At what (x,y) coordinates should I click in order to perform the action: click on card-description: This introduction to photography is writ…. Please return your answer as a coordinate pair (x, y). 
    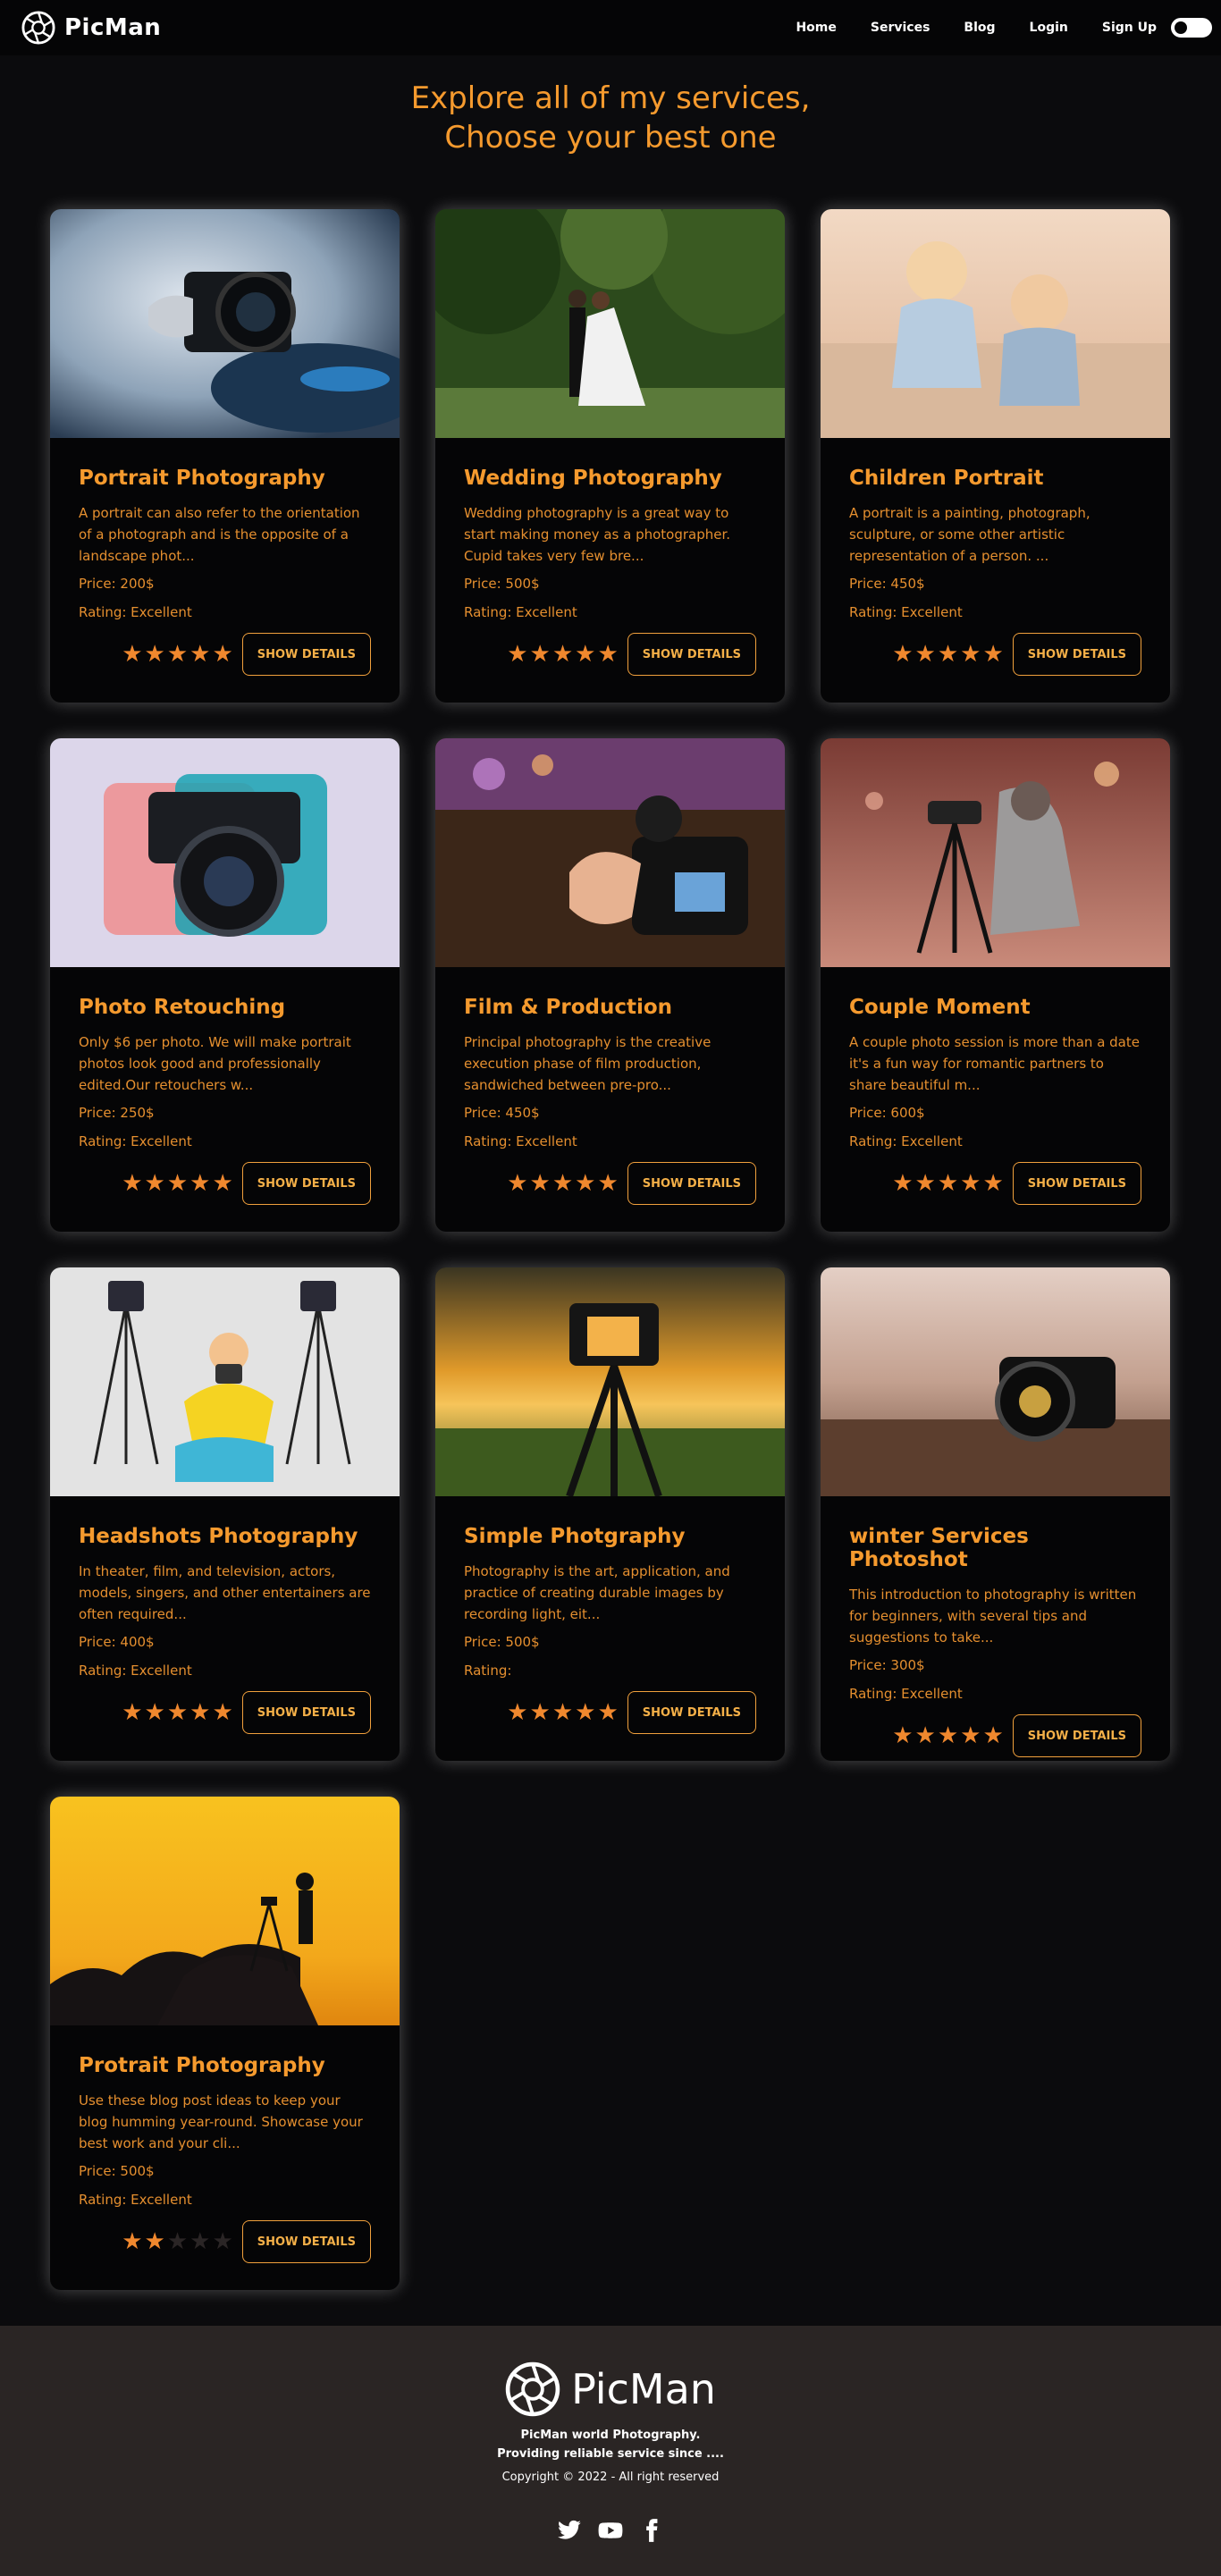
    Looking at the image, I should click on (993, 1617).